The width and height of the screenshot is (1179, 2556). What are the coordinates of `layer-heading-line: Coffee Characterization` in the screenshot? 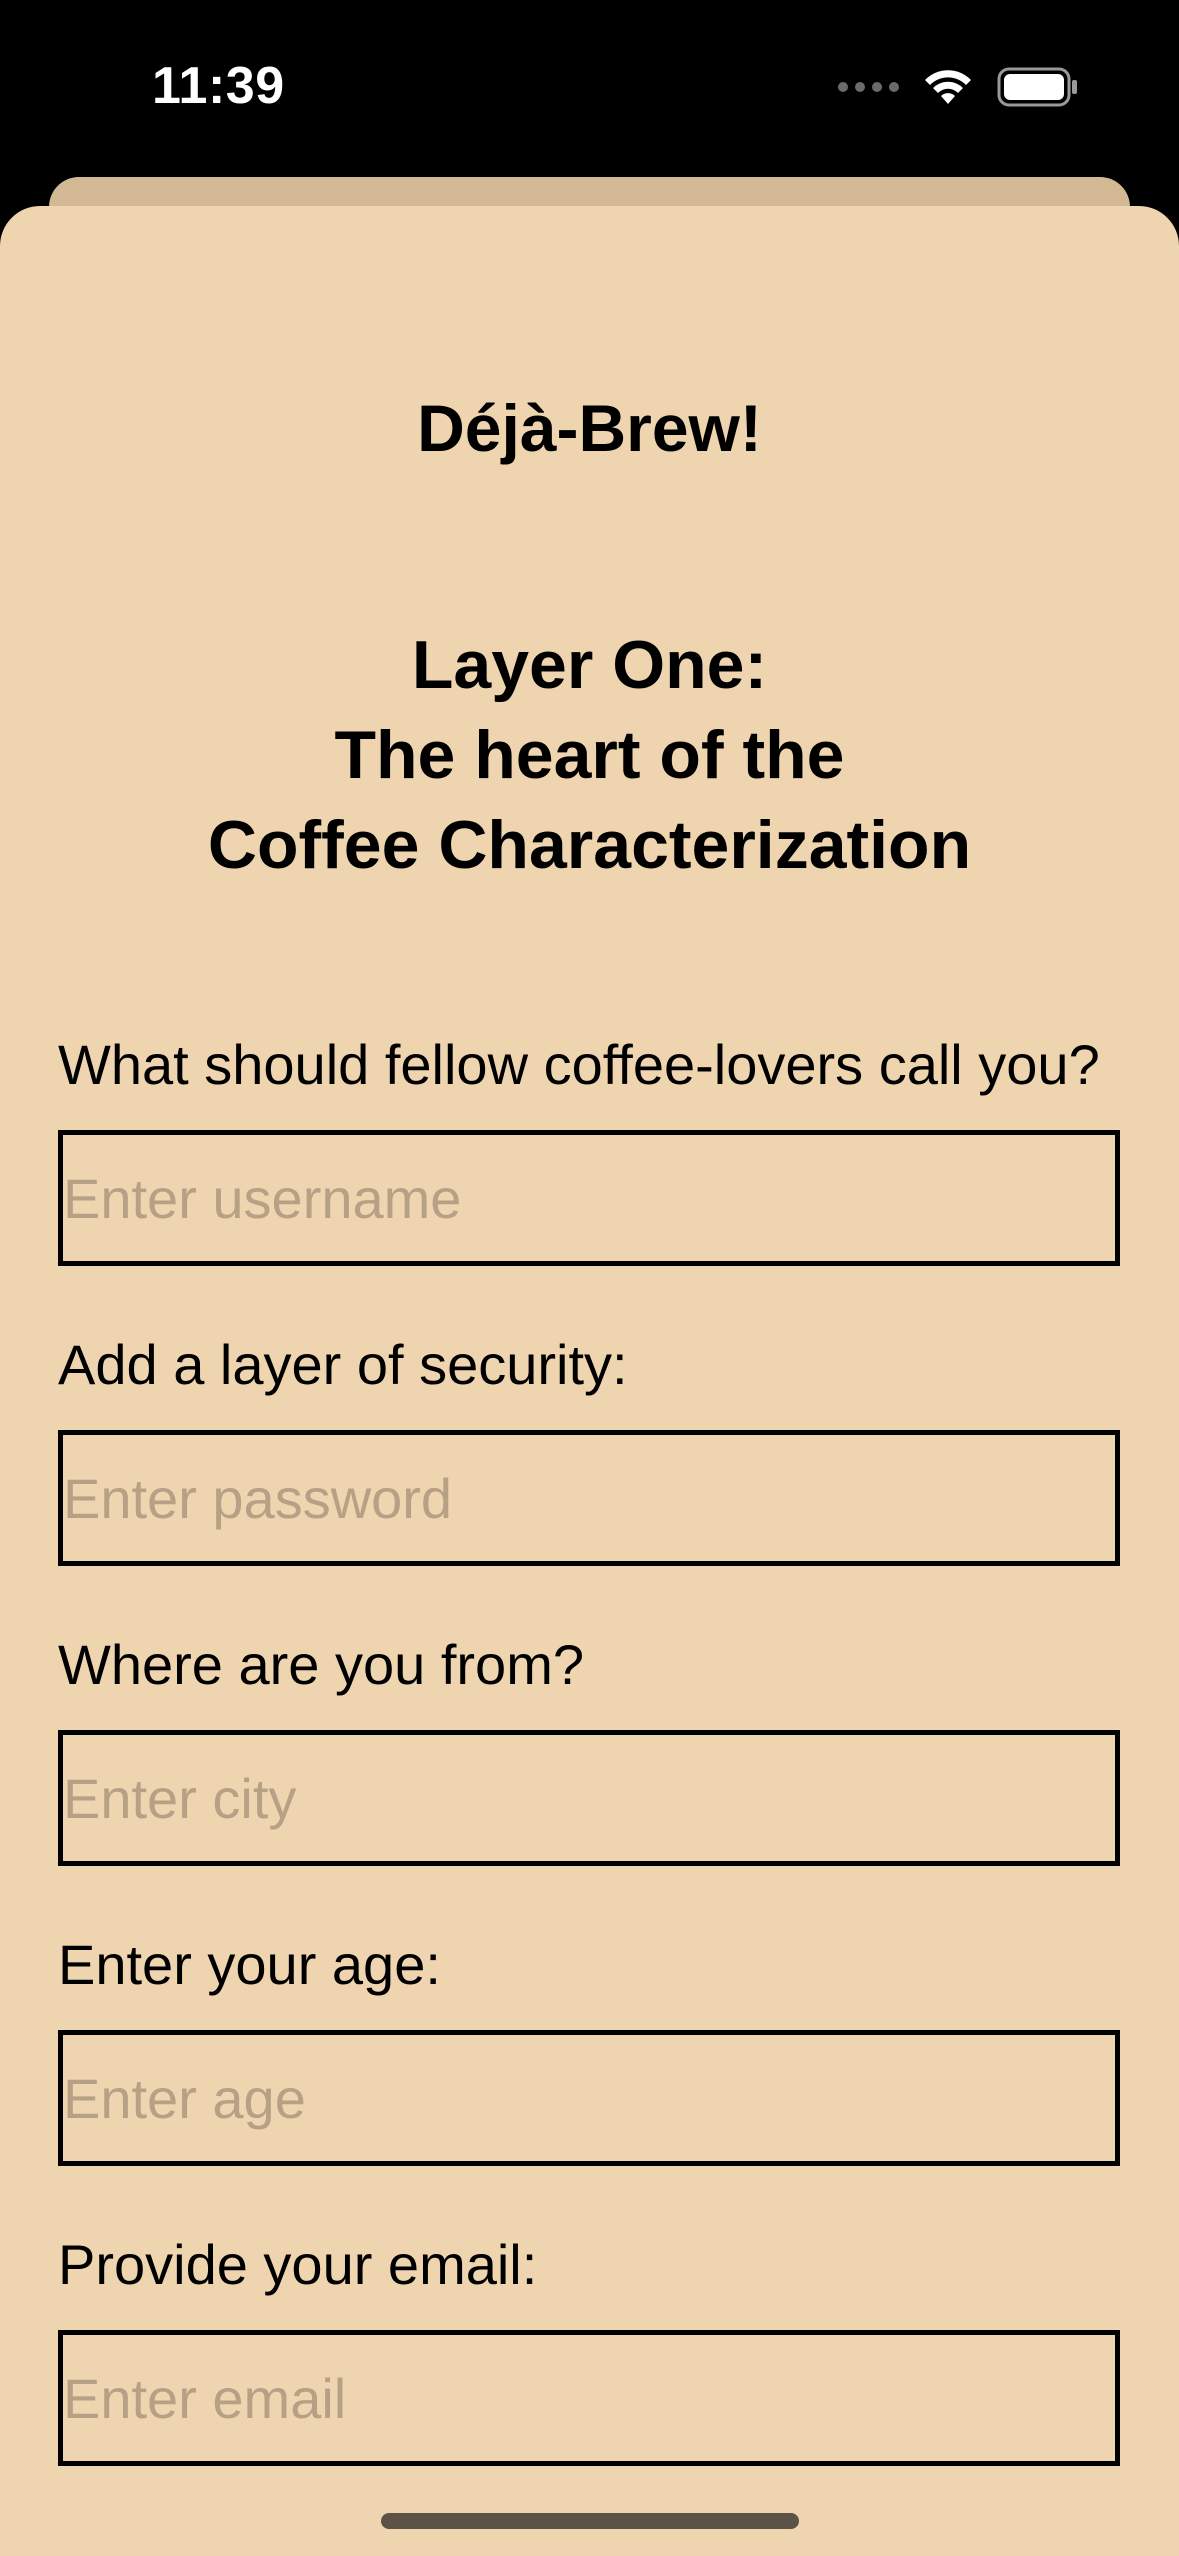 It's located at (589, 845).